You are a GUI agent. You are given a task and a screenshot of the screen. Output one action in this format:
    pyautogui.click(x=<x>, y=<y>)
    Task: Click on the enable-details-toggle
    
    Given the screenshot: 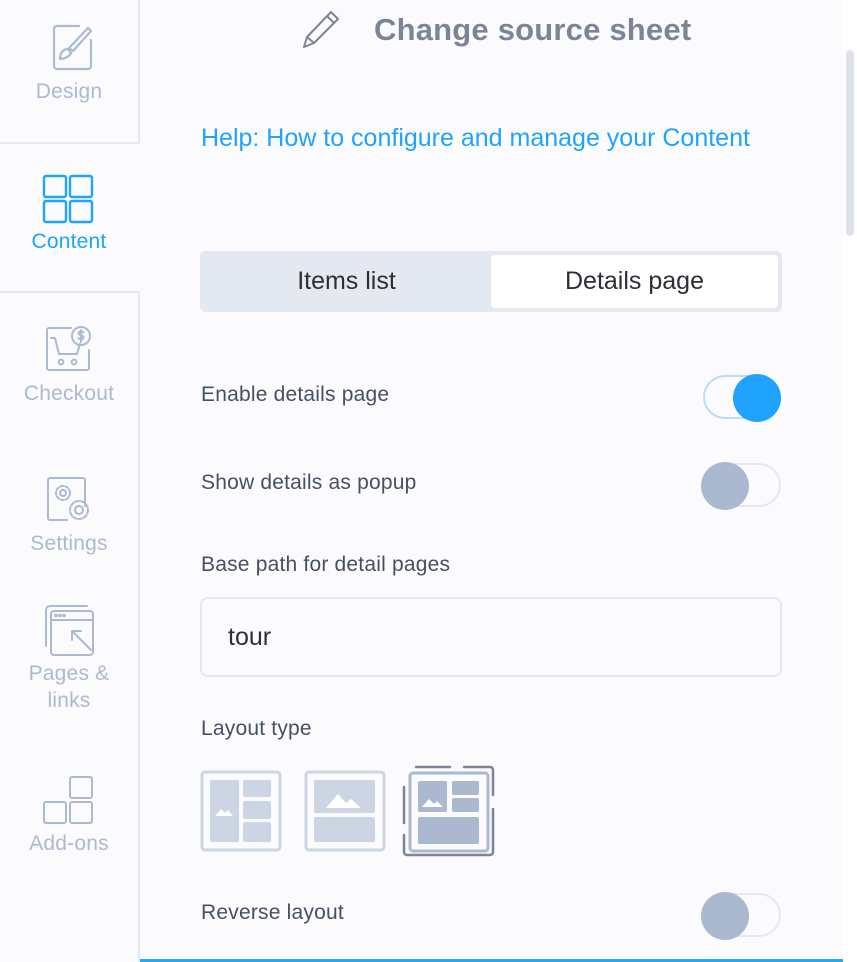 What is the action you would take?
    pyautogui.click(x=741, y=397)
    